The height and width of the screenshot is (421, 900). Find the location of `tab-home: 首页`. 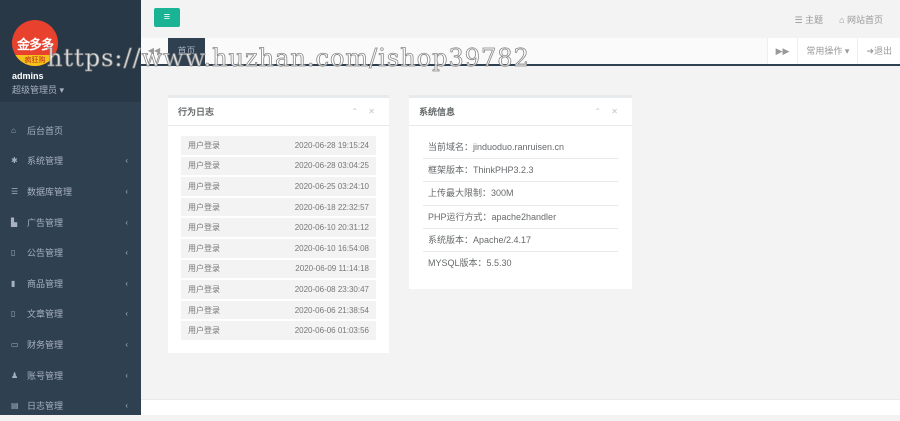

tab-home: 首页 is located at coordinates (186, 51).